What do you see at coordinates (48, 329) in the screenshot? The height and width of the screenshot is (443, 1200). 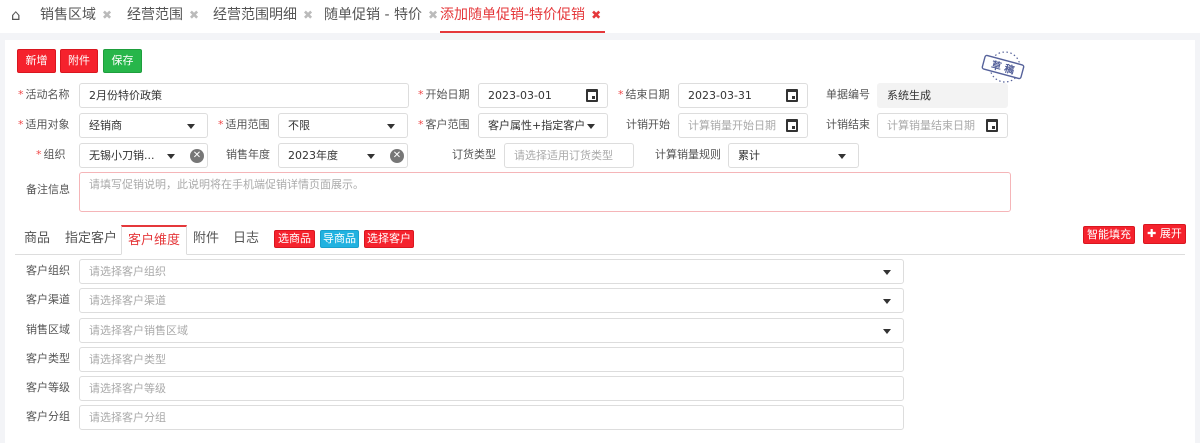 I see `dim-label: 销售区域` at bounding box center [48, 329].